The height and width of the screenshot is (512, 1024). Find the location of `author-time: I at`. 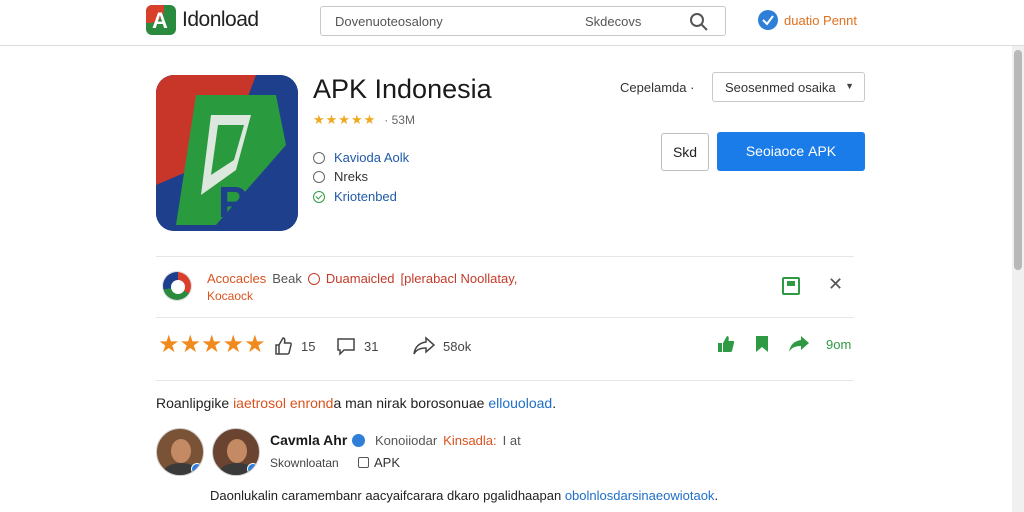

author-time: I at is located at coordinates (511, 440).